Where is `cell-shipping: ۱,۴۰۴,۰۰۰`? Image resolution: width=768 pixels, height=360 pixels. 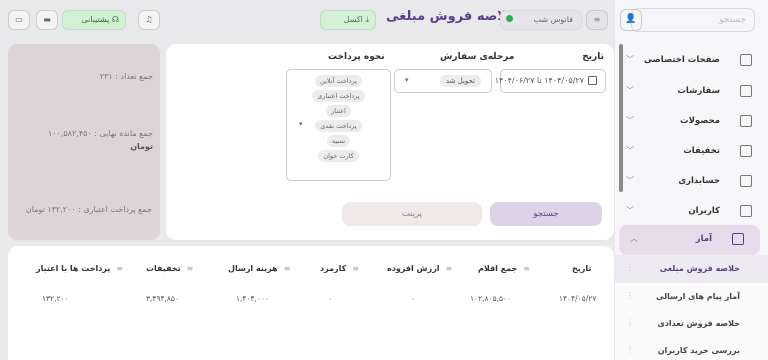 cell-shipping: ۱,۴۰۴,۰۰۰ is located at coordinates (252, 298).